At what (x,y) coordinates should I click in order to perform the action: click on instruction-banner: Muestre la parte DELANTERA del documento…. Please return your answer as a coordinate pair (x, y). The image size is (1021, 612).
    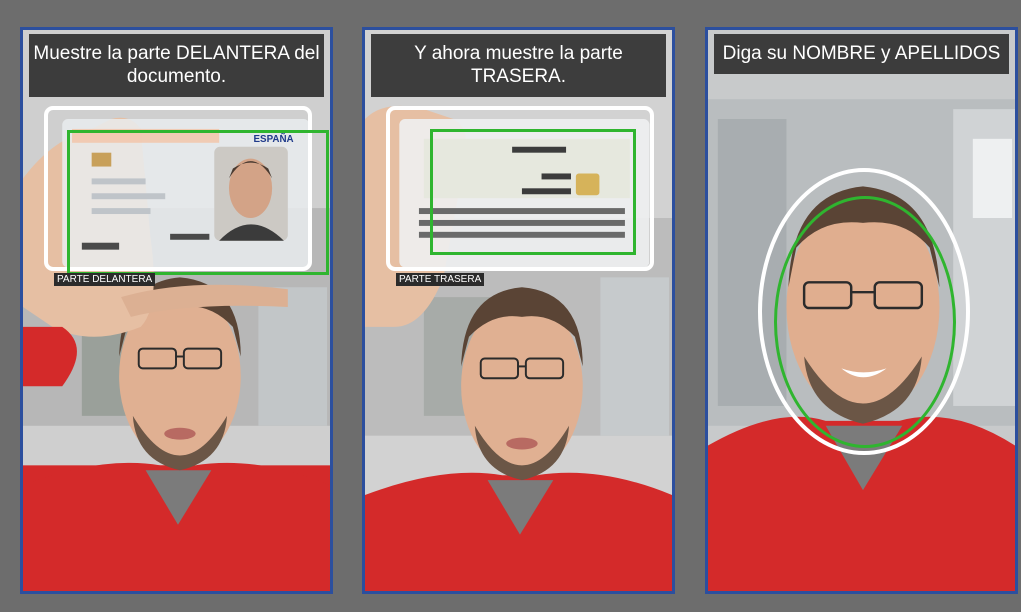
    Looking at the image, I should click on (176, 65).